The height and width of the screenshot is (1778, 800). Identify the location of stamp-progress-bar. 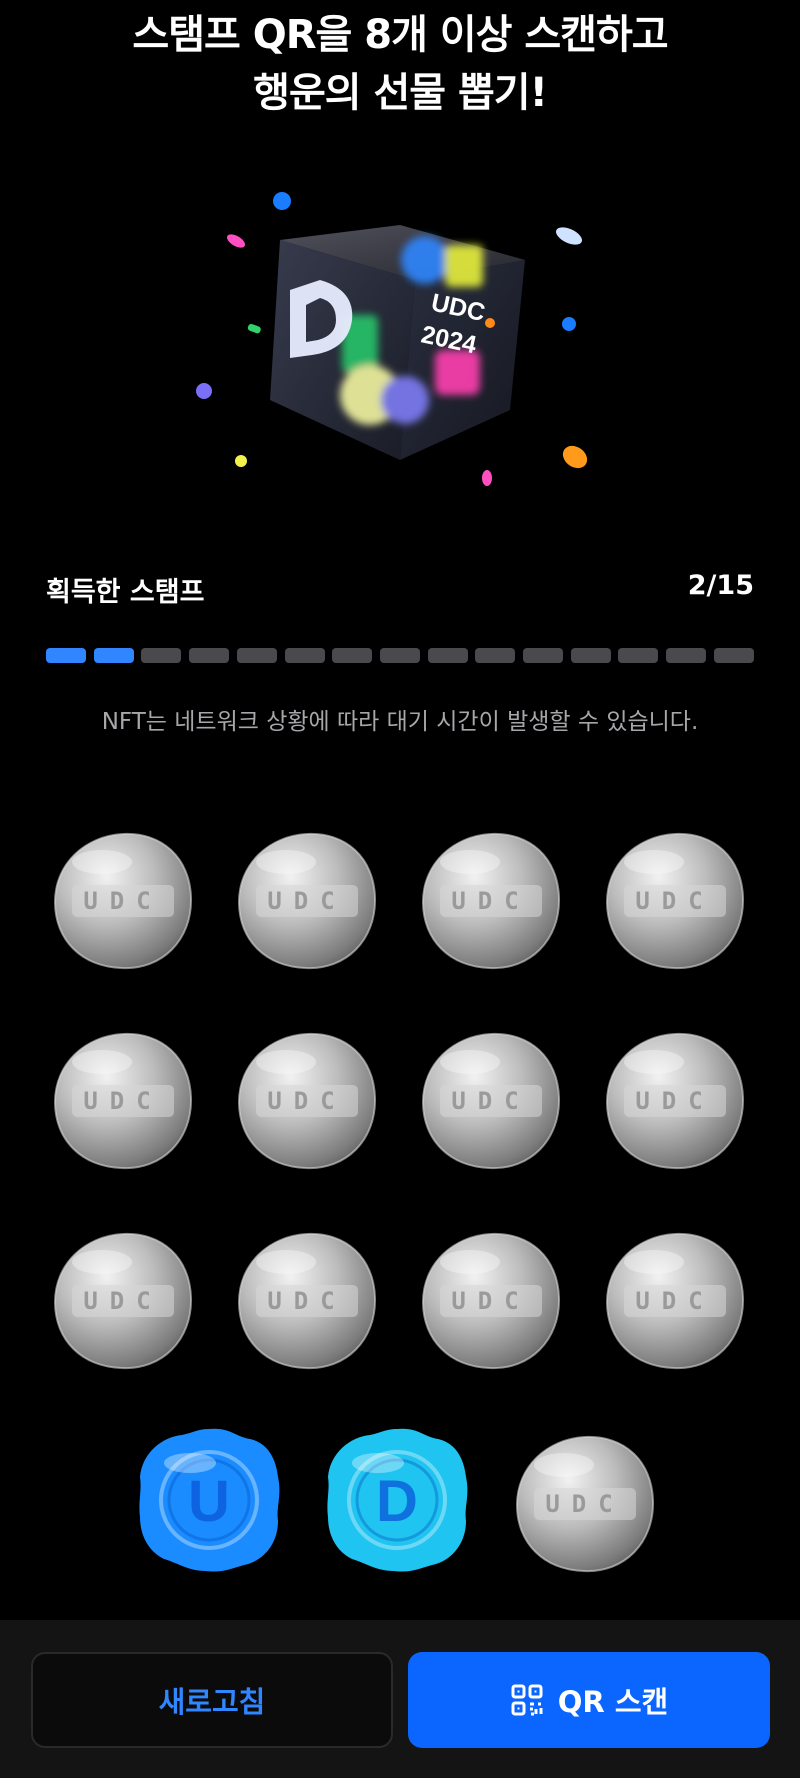
(400, 655).